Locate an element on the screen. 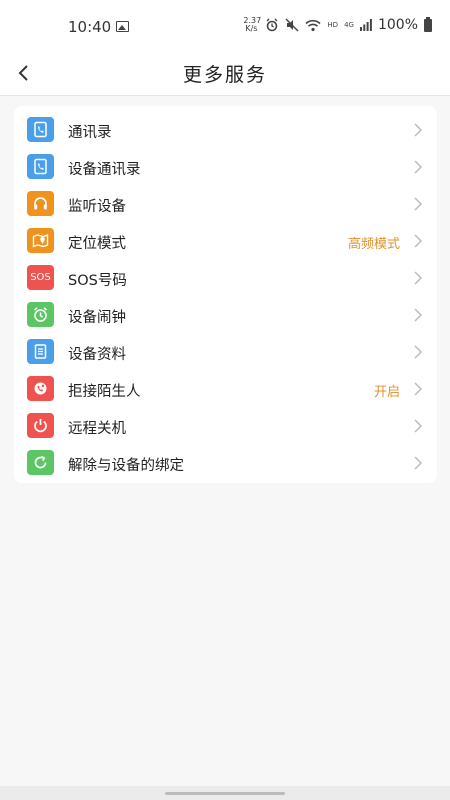 This screenshot has height=800, width=450. wifi-icon is located at coordinates (313, 25).